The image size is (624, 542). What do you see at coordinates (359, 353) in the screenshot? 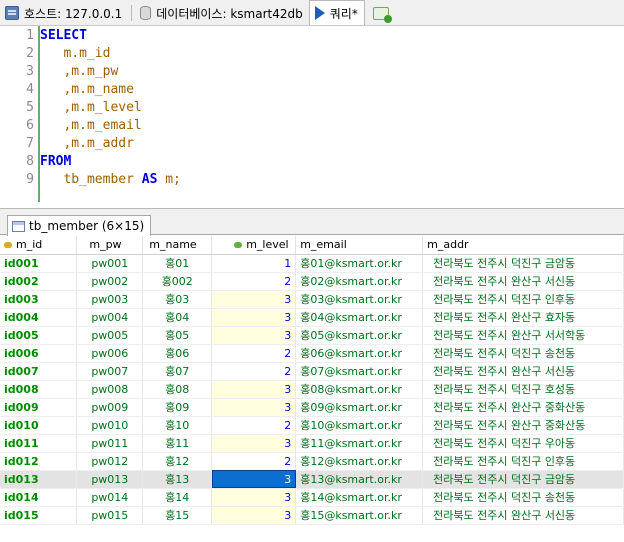
I see `cell-m-email: 홍06@ksmart.or.kr` at bounding box center [359, 353].